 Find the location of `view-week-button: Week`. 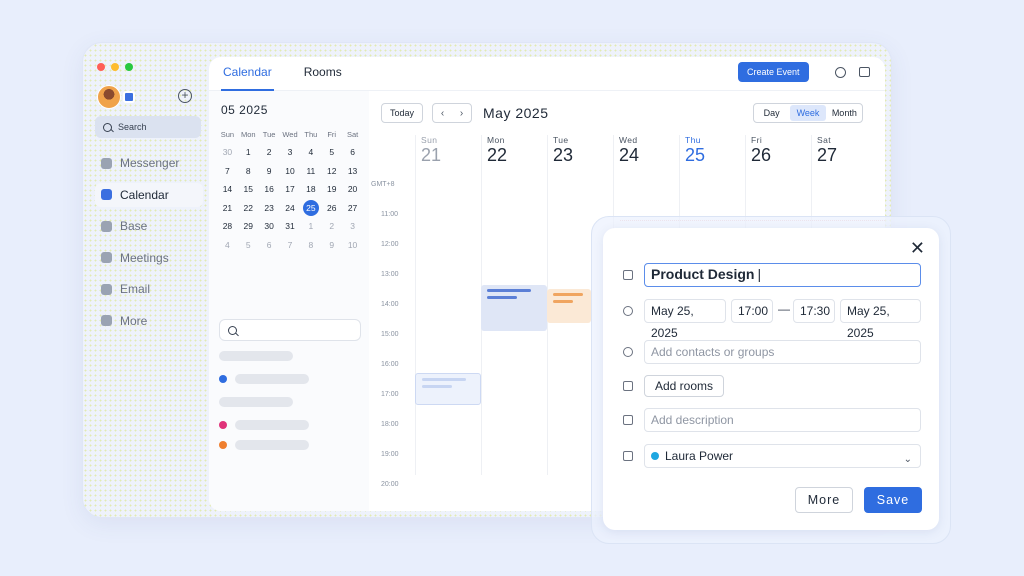

view-week-button: Week is located at coordinates (808, 113).